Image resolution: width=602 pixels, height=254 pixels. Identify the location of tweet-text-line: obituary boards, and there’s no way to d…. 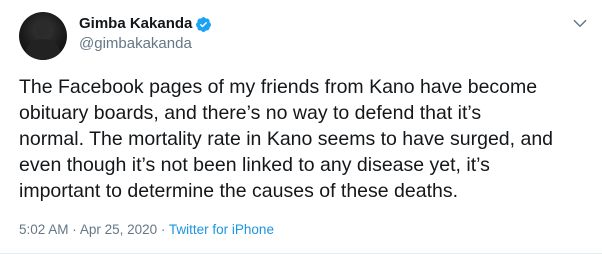
(250, 113).